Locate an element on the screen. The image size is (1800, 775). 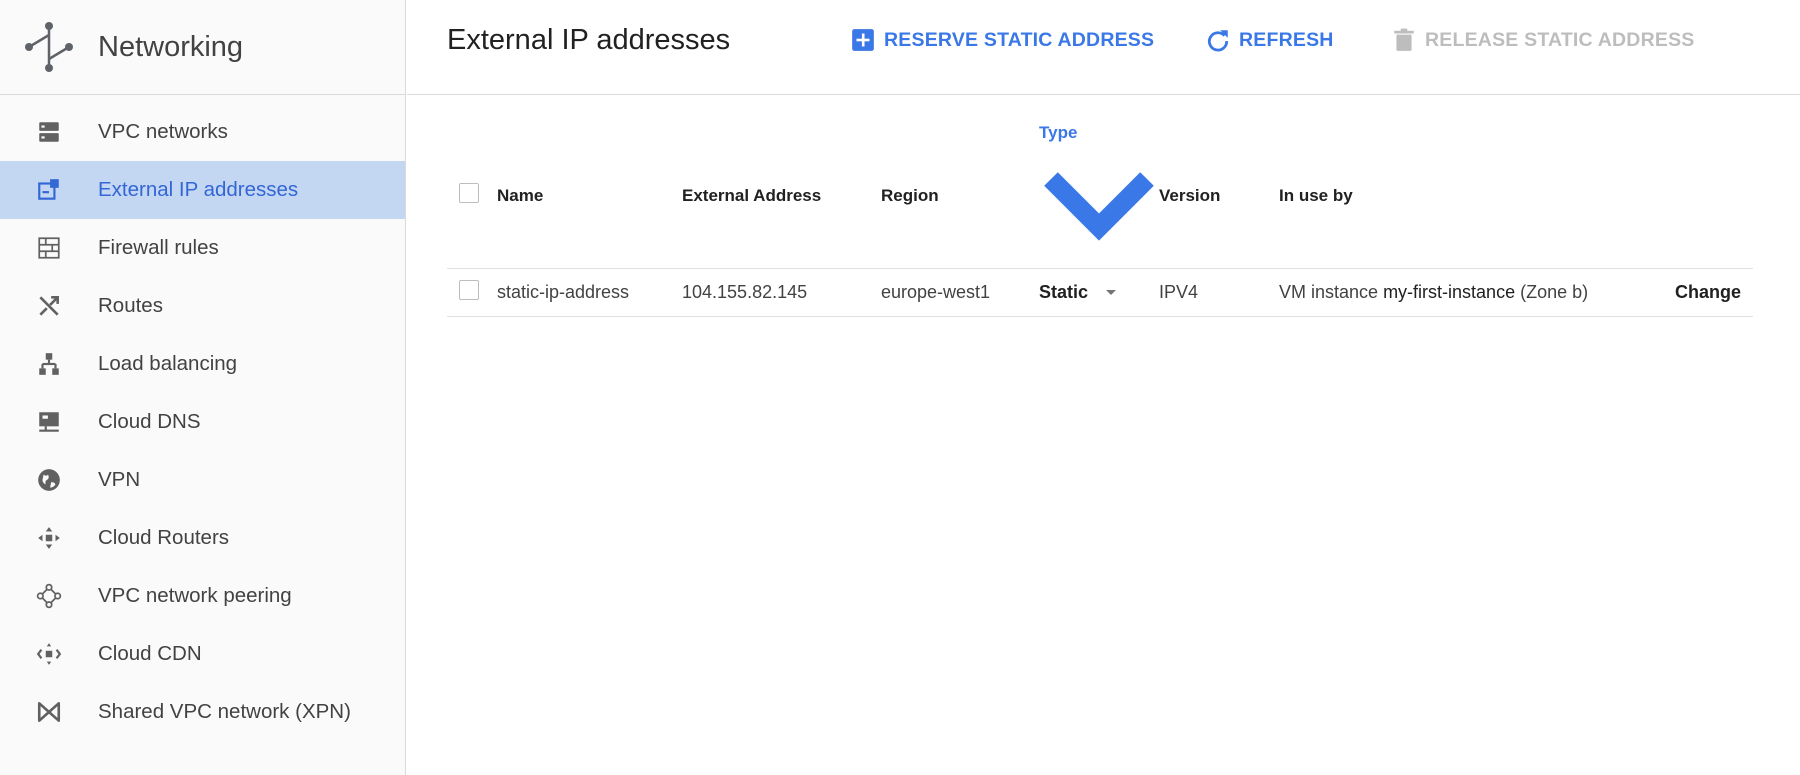
sidebar-item-label: Routes is located at coordinates (130, 305).